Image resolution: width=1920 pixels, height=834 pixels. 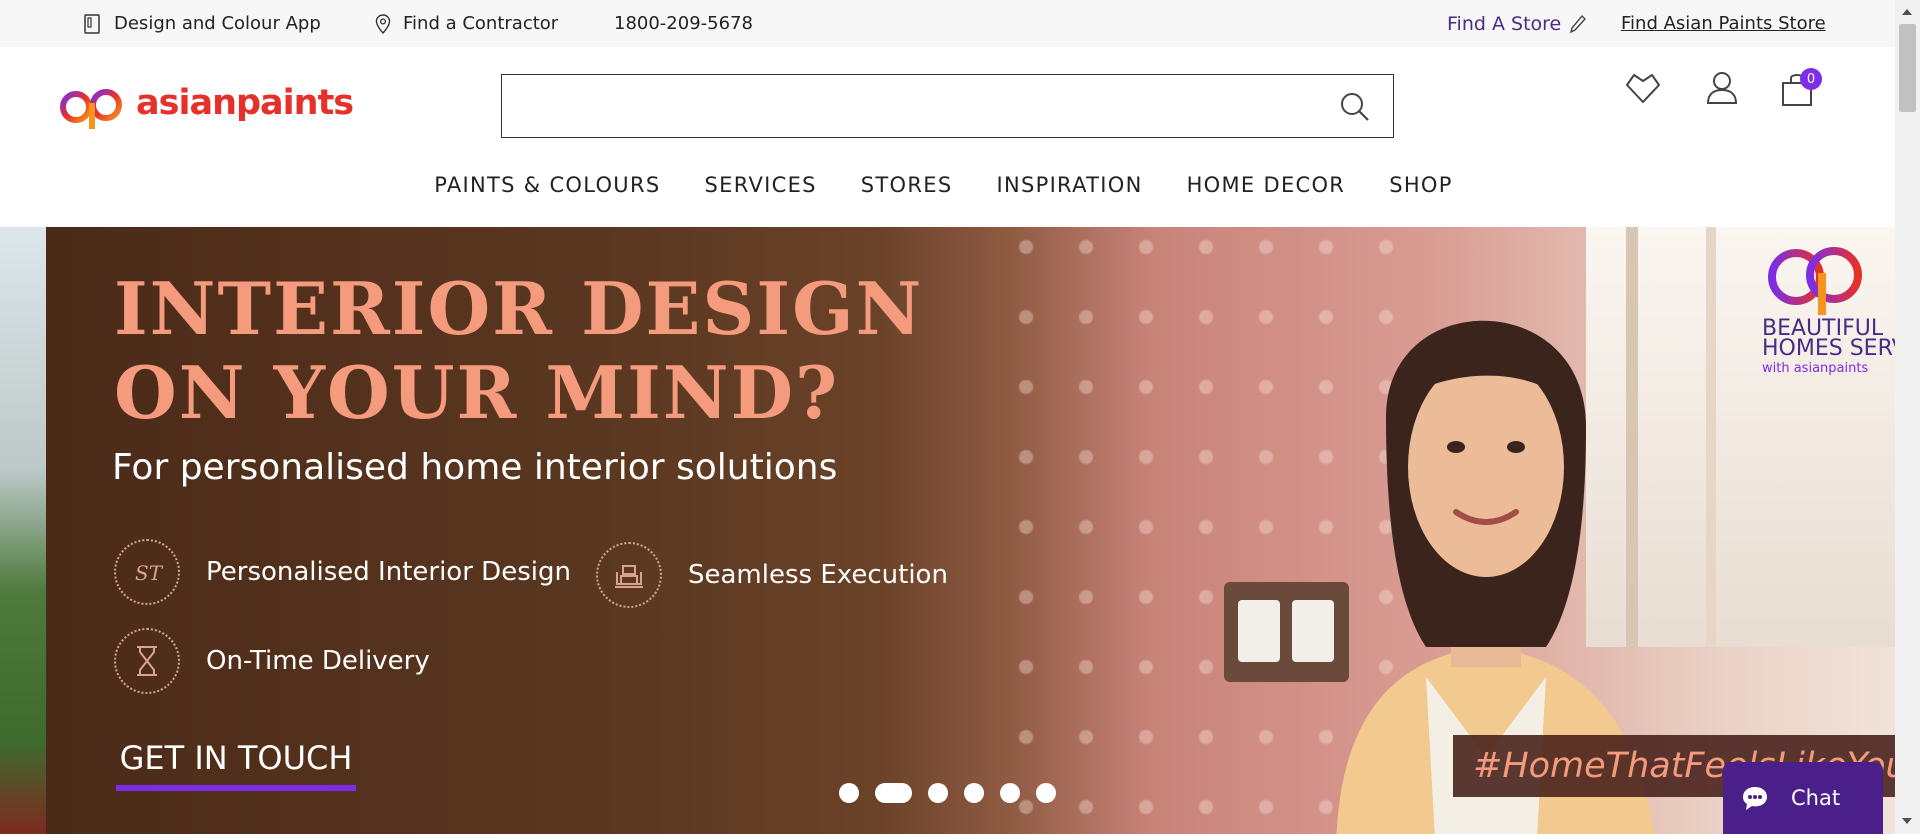 What do you see at coordinates (1722, 88) in the screenshot?
I see `user-icon` at bounding box center [1722, 88].